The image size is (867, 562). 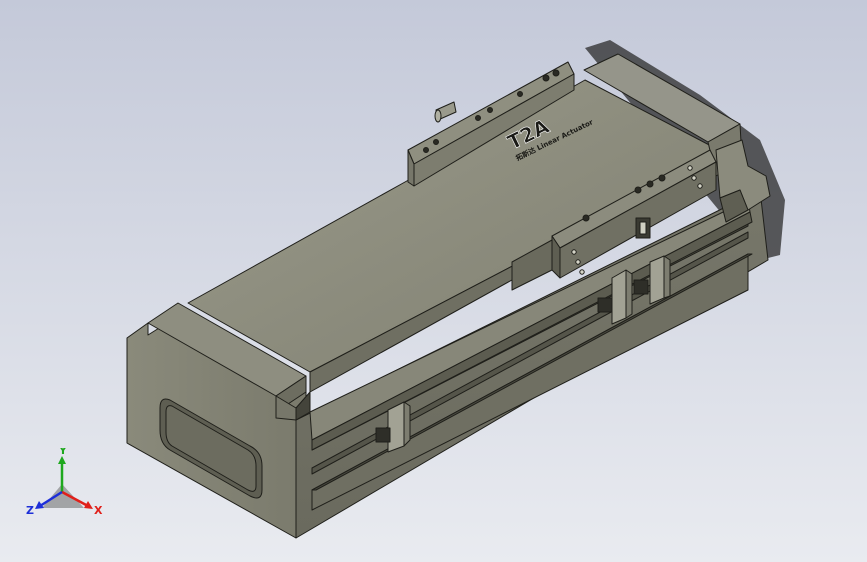 I want to click on coordinate-triad: Y X Z, so click(x=64, y=482).